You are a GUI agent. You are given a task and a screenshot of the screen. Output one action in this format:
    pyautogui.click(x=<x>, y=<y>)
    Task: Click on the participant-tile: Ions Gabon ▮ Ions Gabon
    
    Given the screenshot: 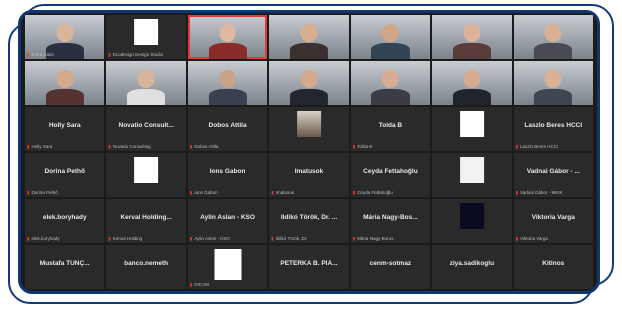 What is the action you would take?
    pyautogui.click(x=227, y=175)
    